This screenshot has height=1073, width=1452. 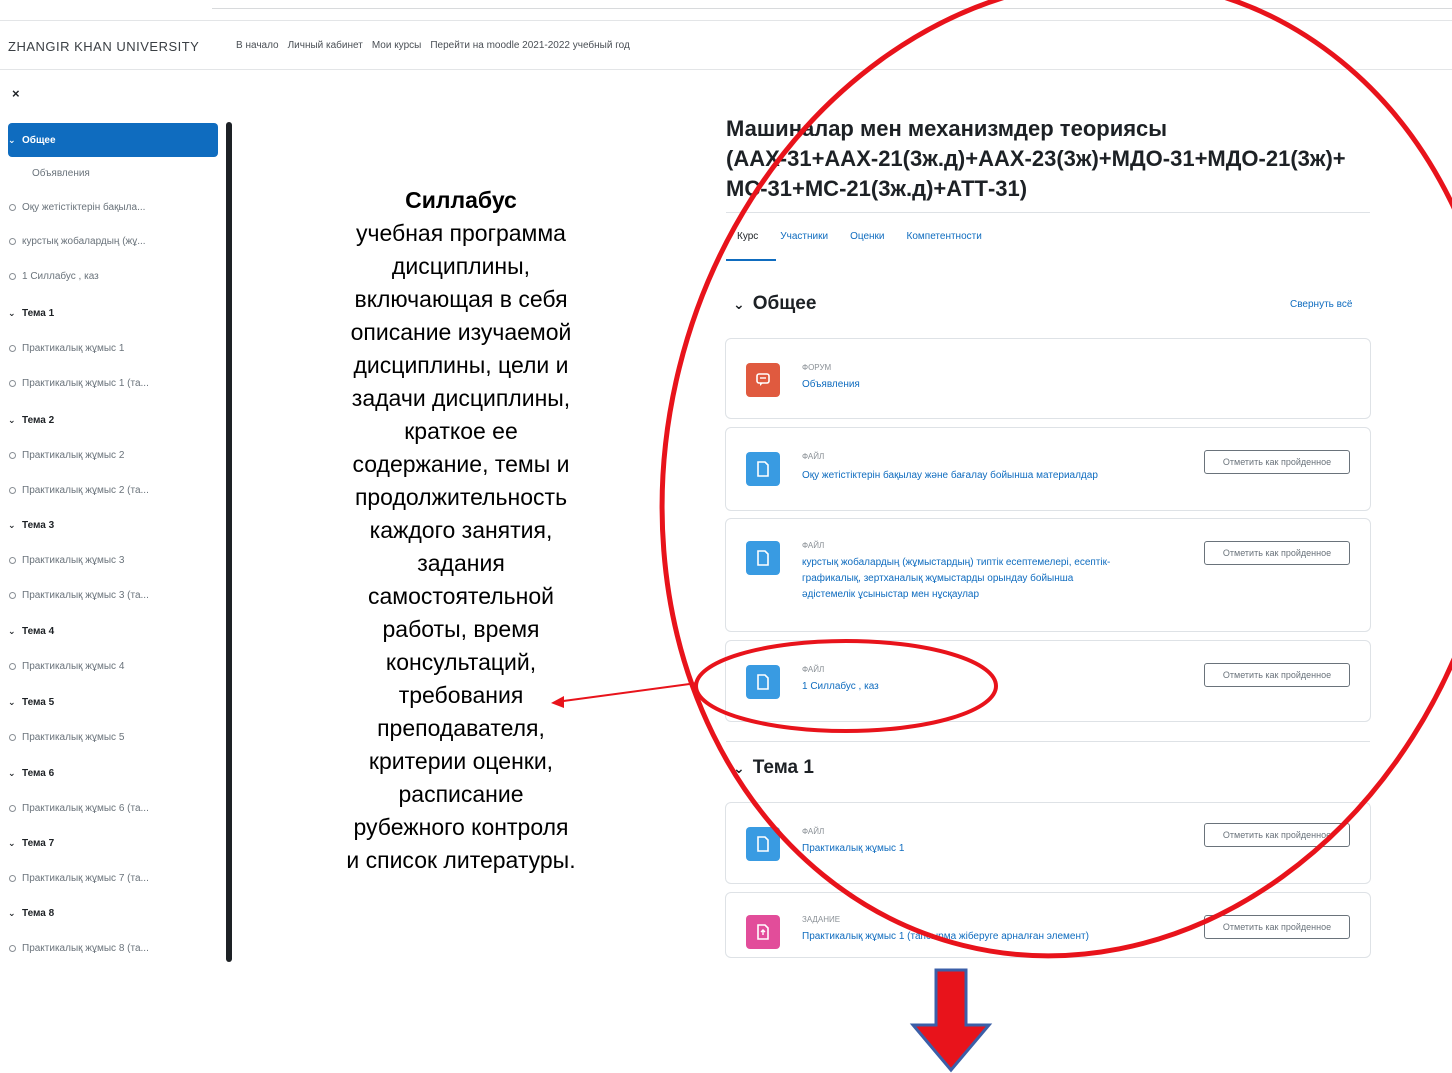 I want to click on nav-dashboard-link: Личный кабинет, so click(x=325, y=45).